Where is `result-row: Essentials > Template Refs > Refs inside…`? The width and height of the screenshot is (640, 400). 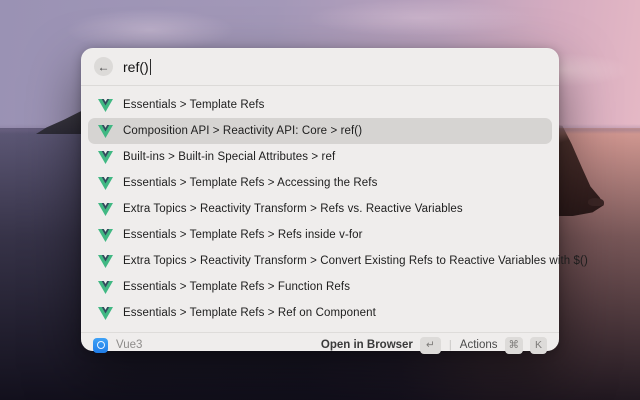 result-row: Essentials > Template Refs > Refs inside… is located at coordinates (320, 235).